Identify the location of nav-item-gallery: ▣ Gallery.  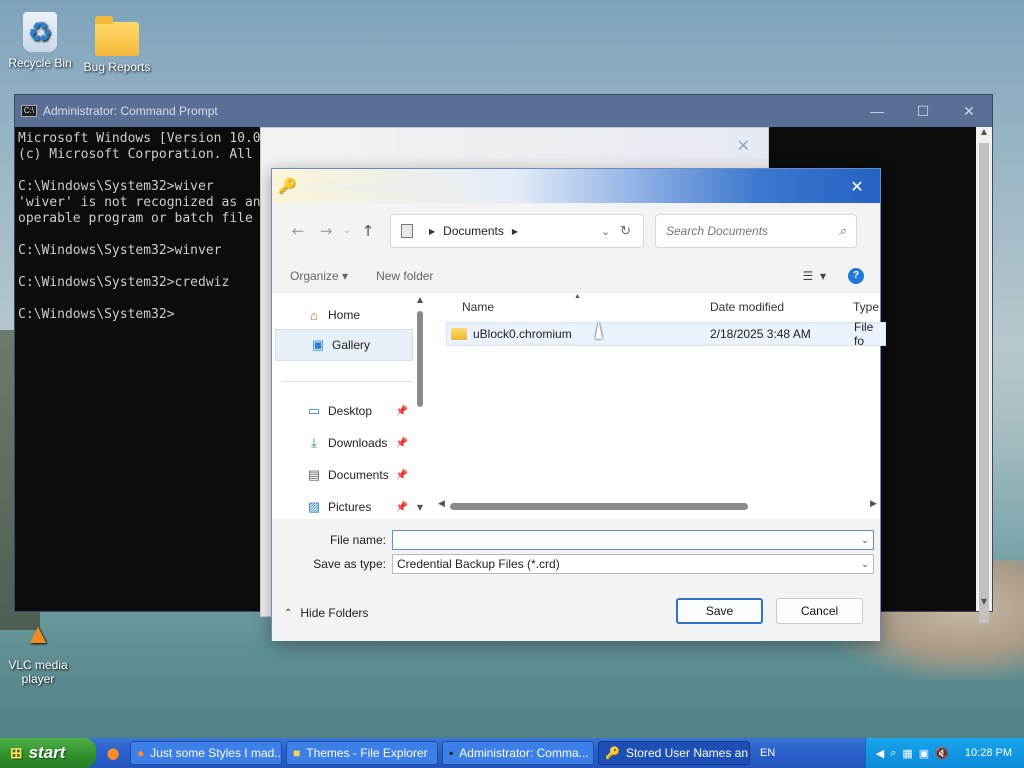
(344, 345).